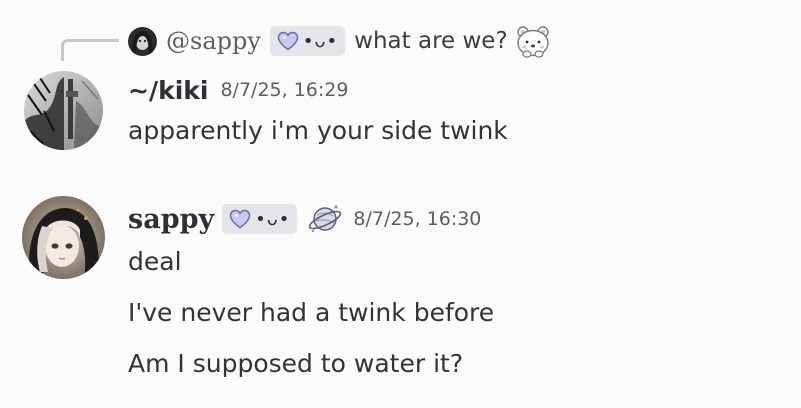  I want to click on avatar-kiki, so click(63, 110).